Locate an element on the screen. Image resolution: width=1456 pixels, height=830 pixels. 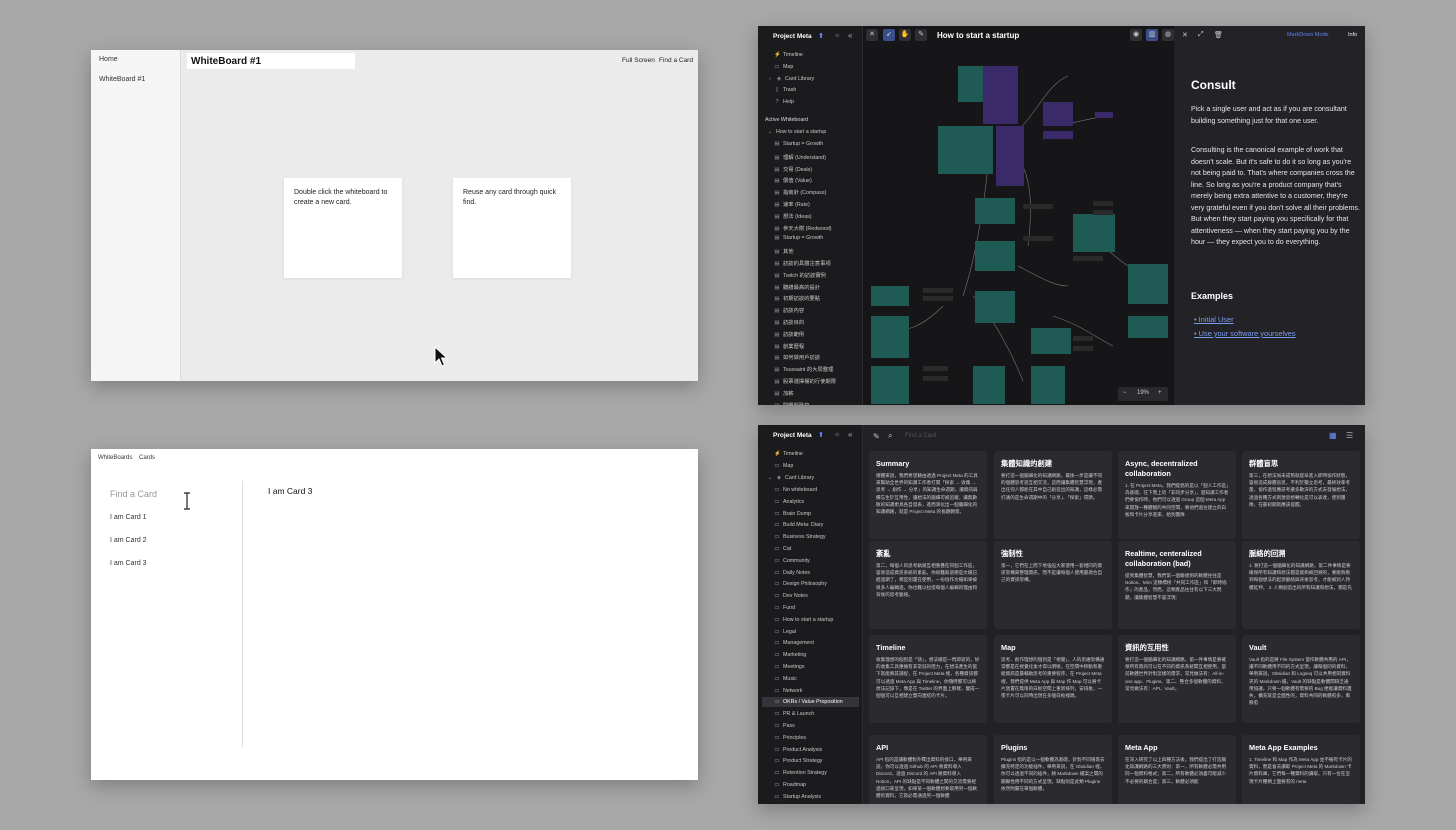
find-card-button: Find a Card is located at coordinates (676, 60).